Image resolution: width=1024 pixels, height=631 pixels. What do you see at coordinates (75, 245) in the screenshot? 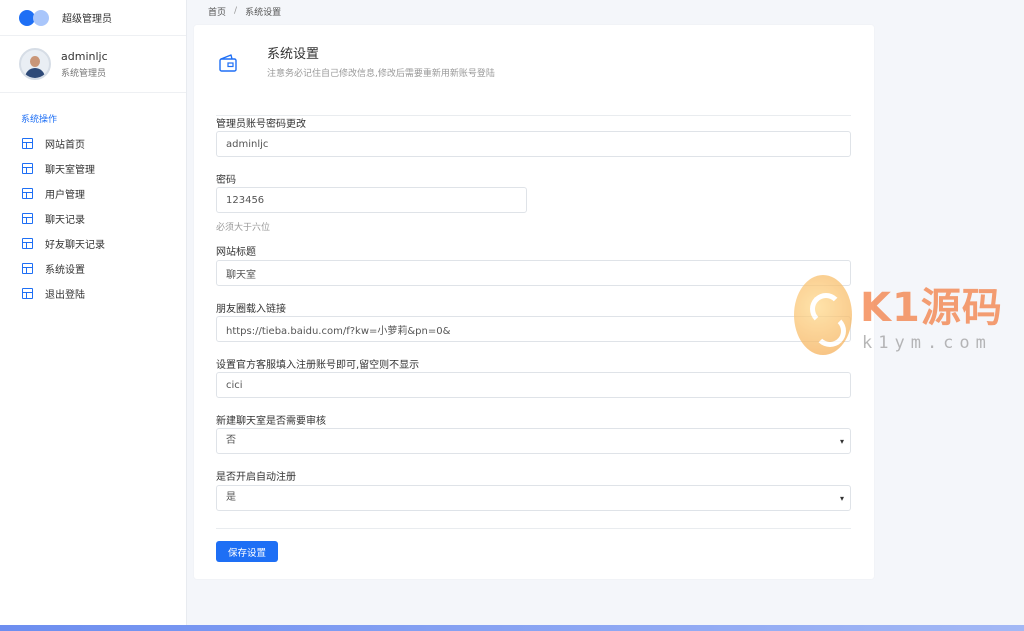
I see `sidebar-item-label: 好友聊天记录` at bounding box center [75, 245].